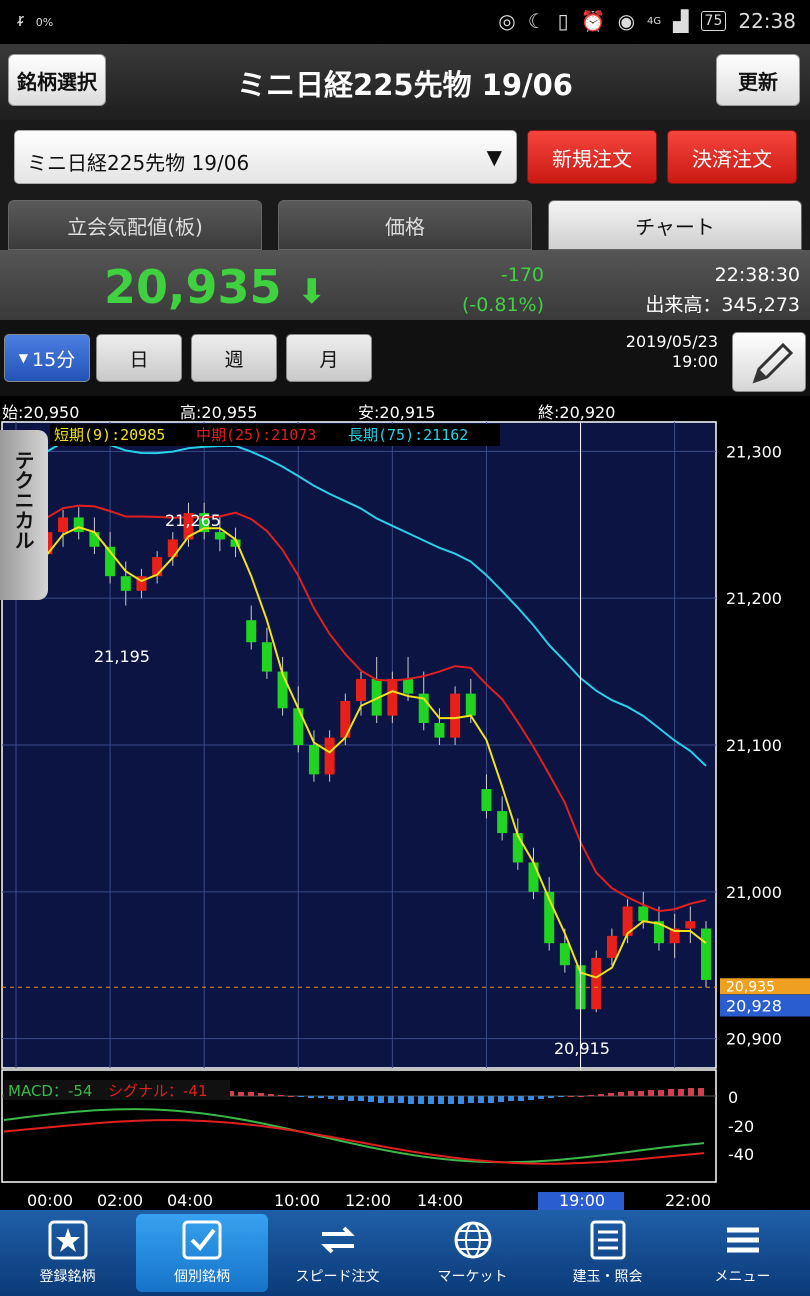 This screenshot has height=1296, width=810. Describe the element at coordinates (688, 1200) in the screenshot. I see `time-tick-label: 22:00` at that location.